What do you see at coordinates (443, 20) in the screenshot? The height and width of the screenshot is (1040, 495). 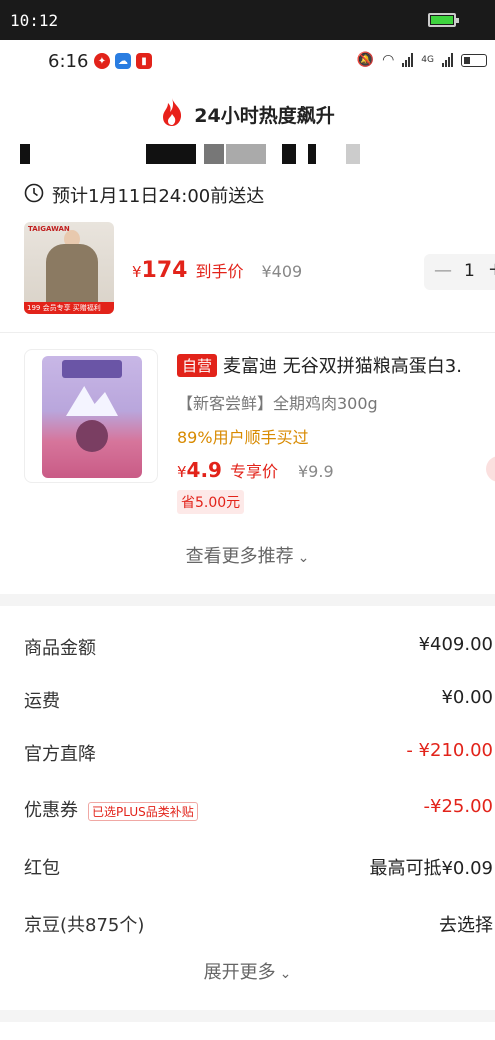 I see `battery-icon` at bounding box center [443, 20].